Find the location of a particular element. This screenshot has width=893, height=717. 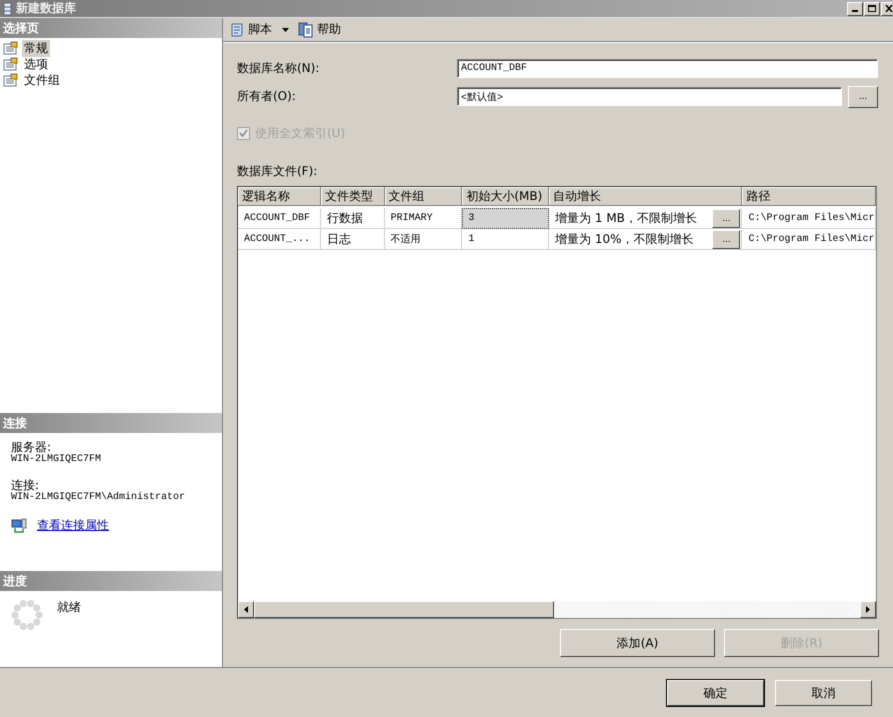

scroll-icon is located at coordinates (237, 30).